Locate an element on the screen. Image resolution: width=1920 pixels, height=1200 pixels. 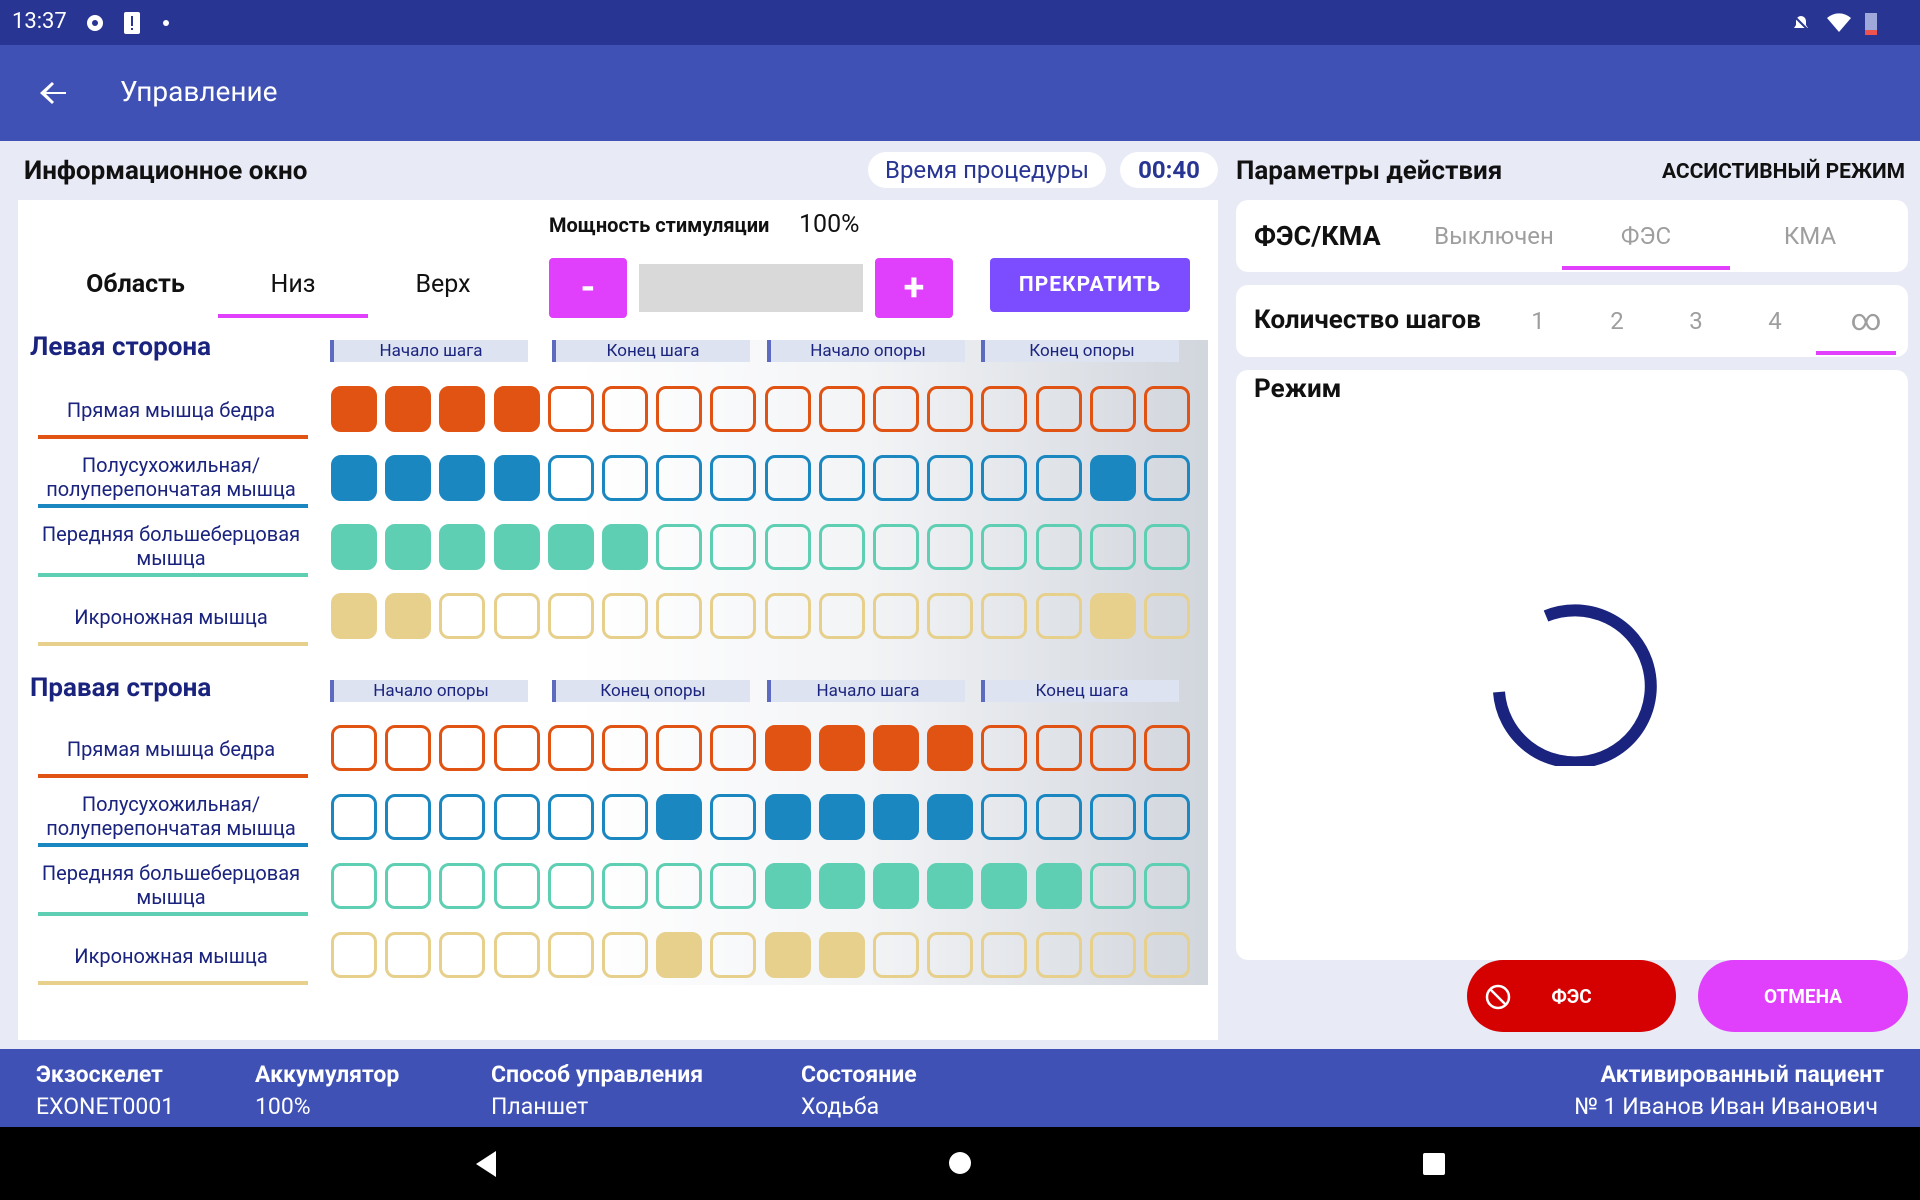
fes-option-off: Выключен is located at coordinates (1494, 236).